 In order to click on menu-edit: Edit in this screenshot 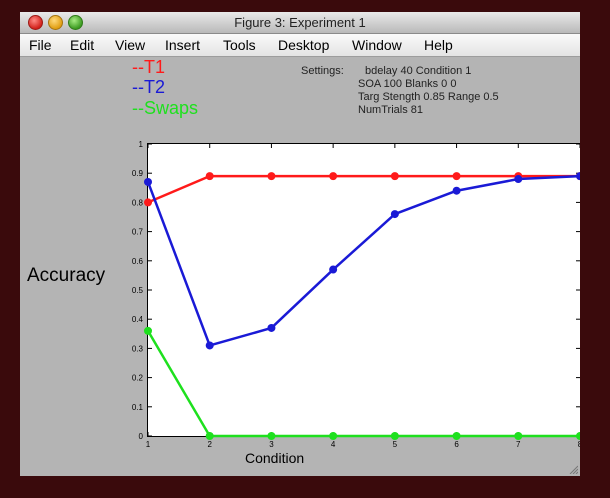, I will do `click(82, 45)`.